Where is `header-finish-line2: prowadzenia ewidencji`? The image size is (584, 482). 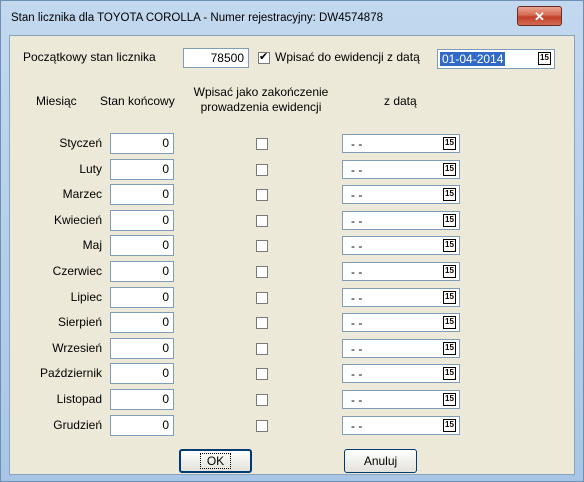 header-finish-line2: prowadzenia ewidencji is located at coordinates (261, 107).